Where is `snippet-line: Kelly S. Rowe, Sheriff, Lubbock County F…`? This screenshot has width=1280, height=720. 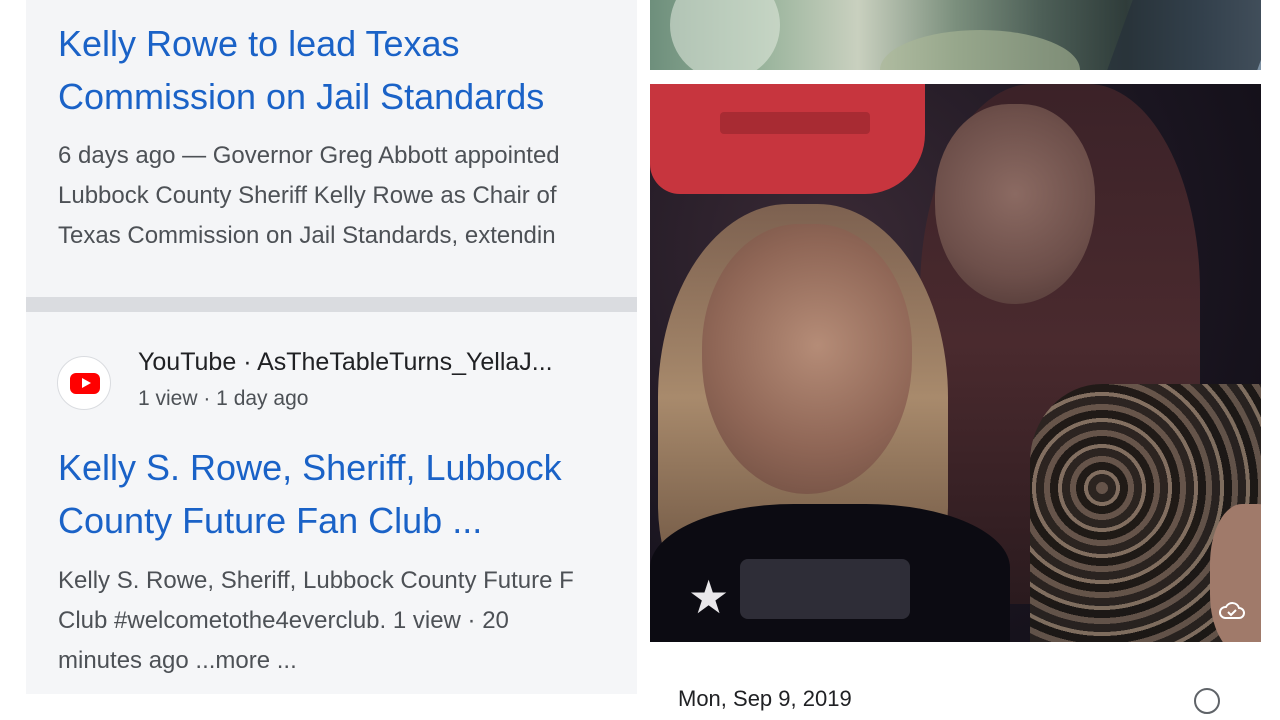 snippet-line: Kelly S. Rowe, Sheriff, Lubbock County F… is located at coordinates (316, 580).